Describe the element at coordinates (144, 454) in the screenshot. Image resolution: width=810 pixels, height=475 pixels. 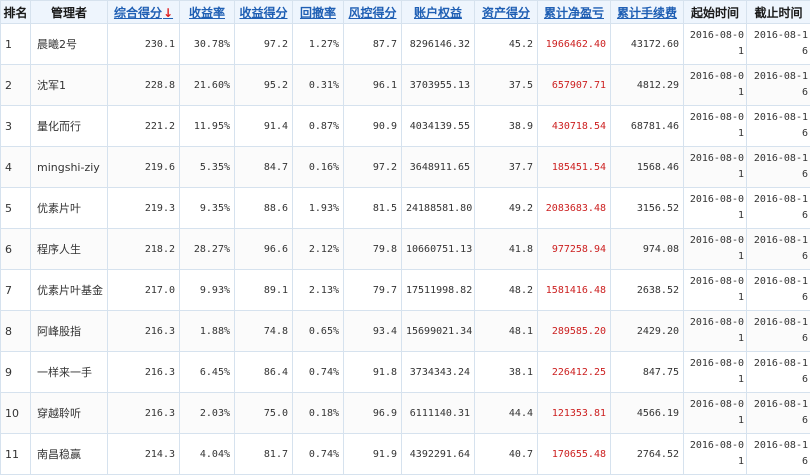
I see `score-cell: 214.3` at that location.